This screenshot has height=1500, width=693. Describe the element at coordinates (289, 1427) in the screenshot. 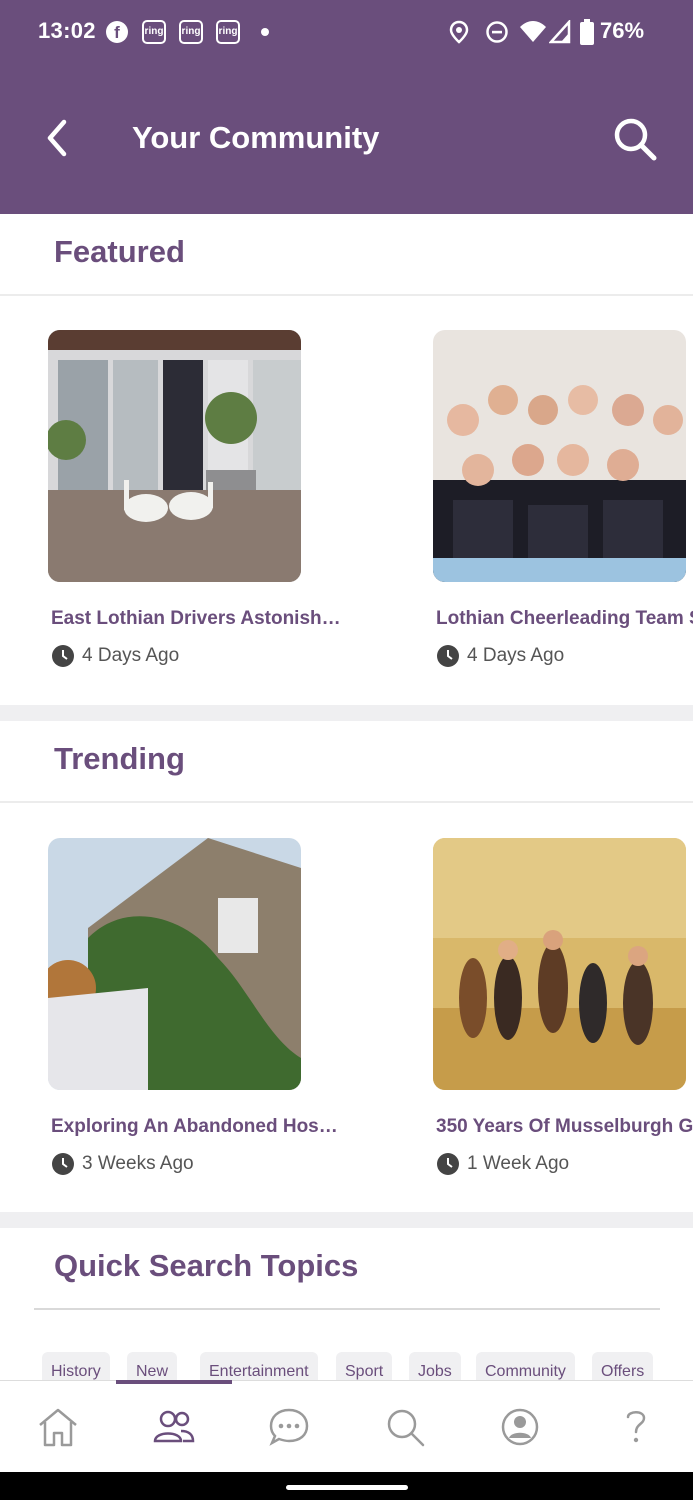

I see `chat-icon` at that location.